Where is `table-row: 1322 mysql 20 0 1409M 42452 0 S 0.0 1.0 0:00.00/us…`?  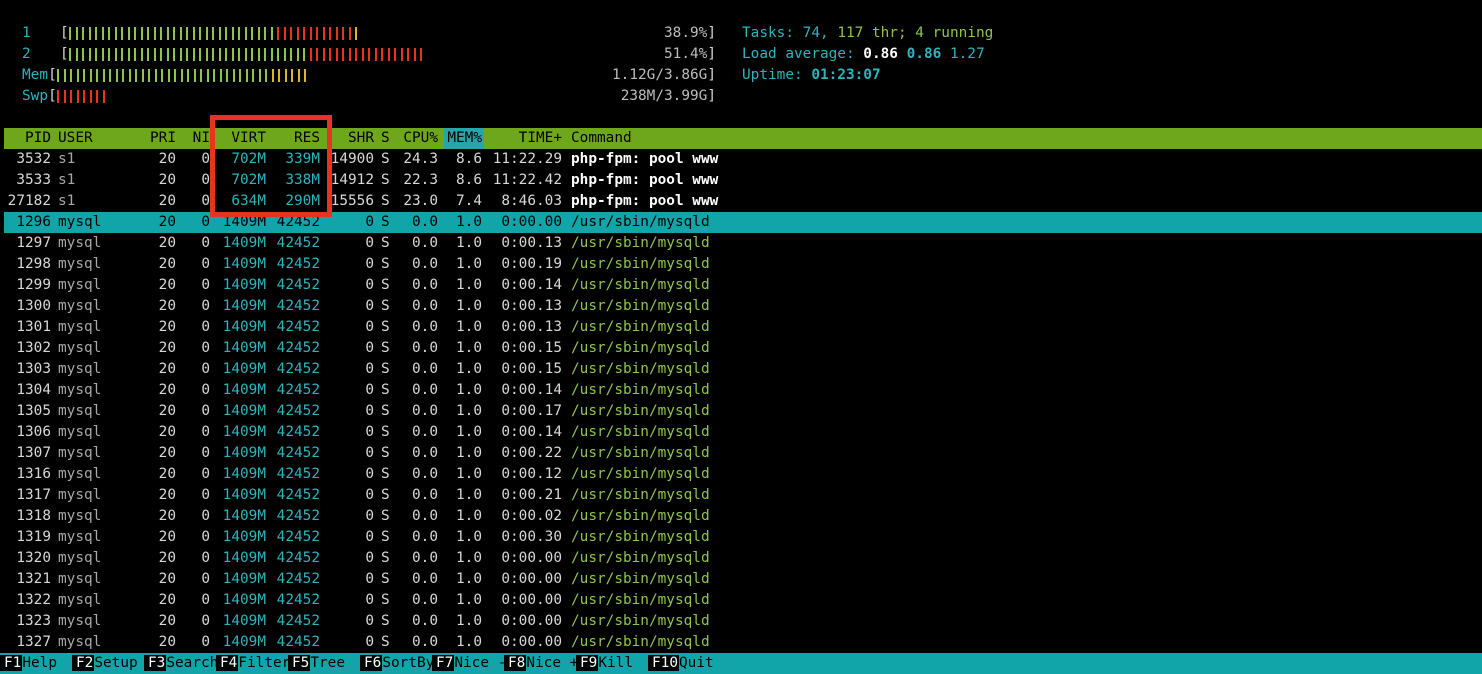 table-row: 1322 mysql 20 0 1409M 42452 0 S 0.0 1.0 0:00.00/us… is located at coordinates (743, 600).